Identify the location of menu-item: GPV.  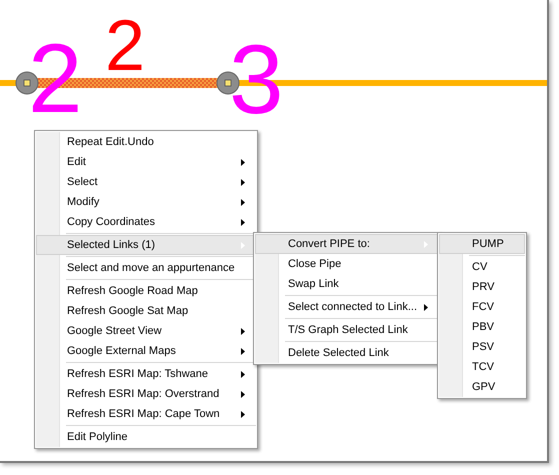
(482, 387).